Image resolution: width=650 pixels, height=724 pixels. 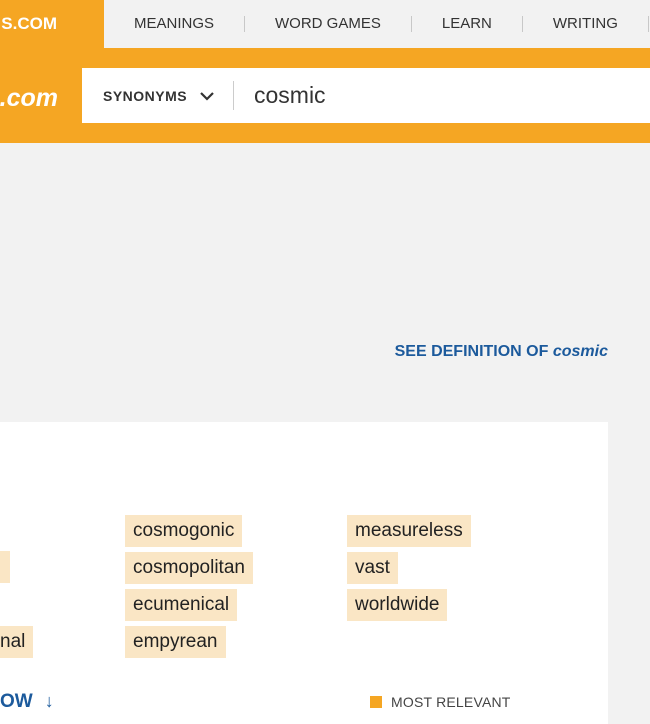 I want to click on synonym-chip: worldwide, so click(x=397, y=605).